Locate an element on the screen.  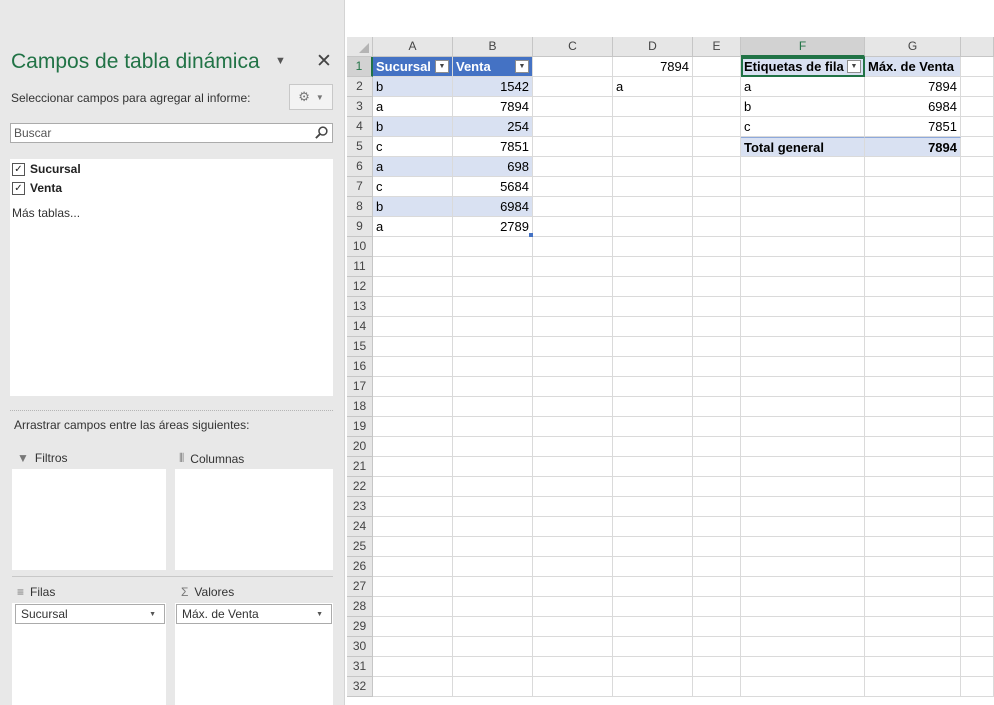
pane-options-chevron-icon: ▼ is located at coordinates (280, 61).